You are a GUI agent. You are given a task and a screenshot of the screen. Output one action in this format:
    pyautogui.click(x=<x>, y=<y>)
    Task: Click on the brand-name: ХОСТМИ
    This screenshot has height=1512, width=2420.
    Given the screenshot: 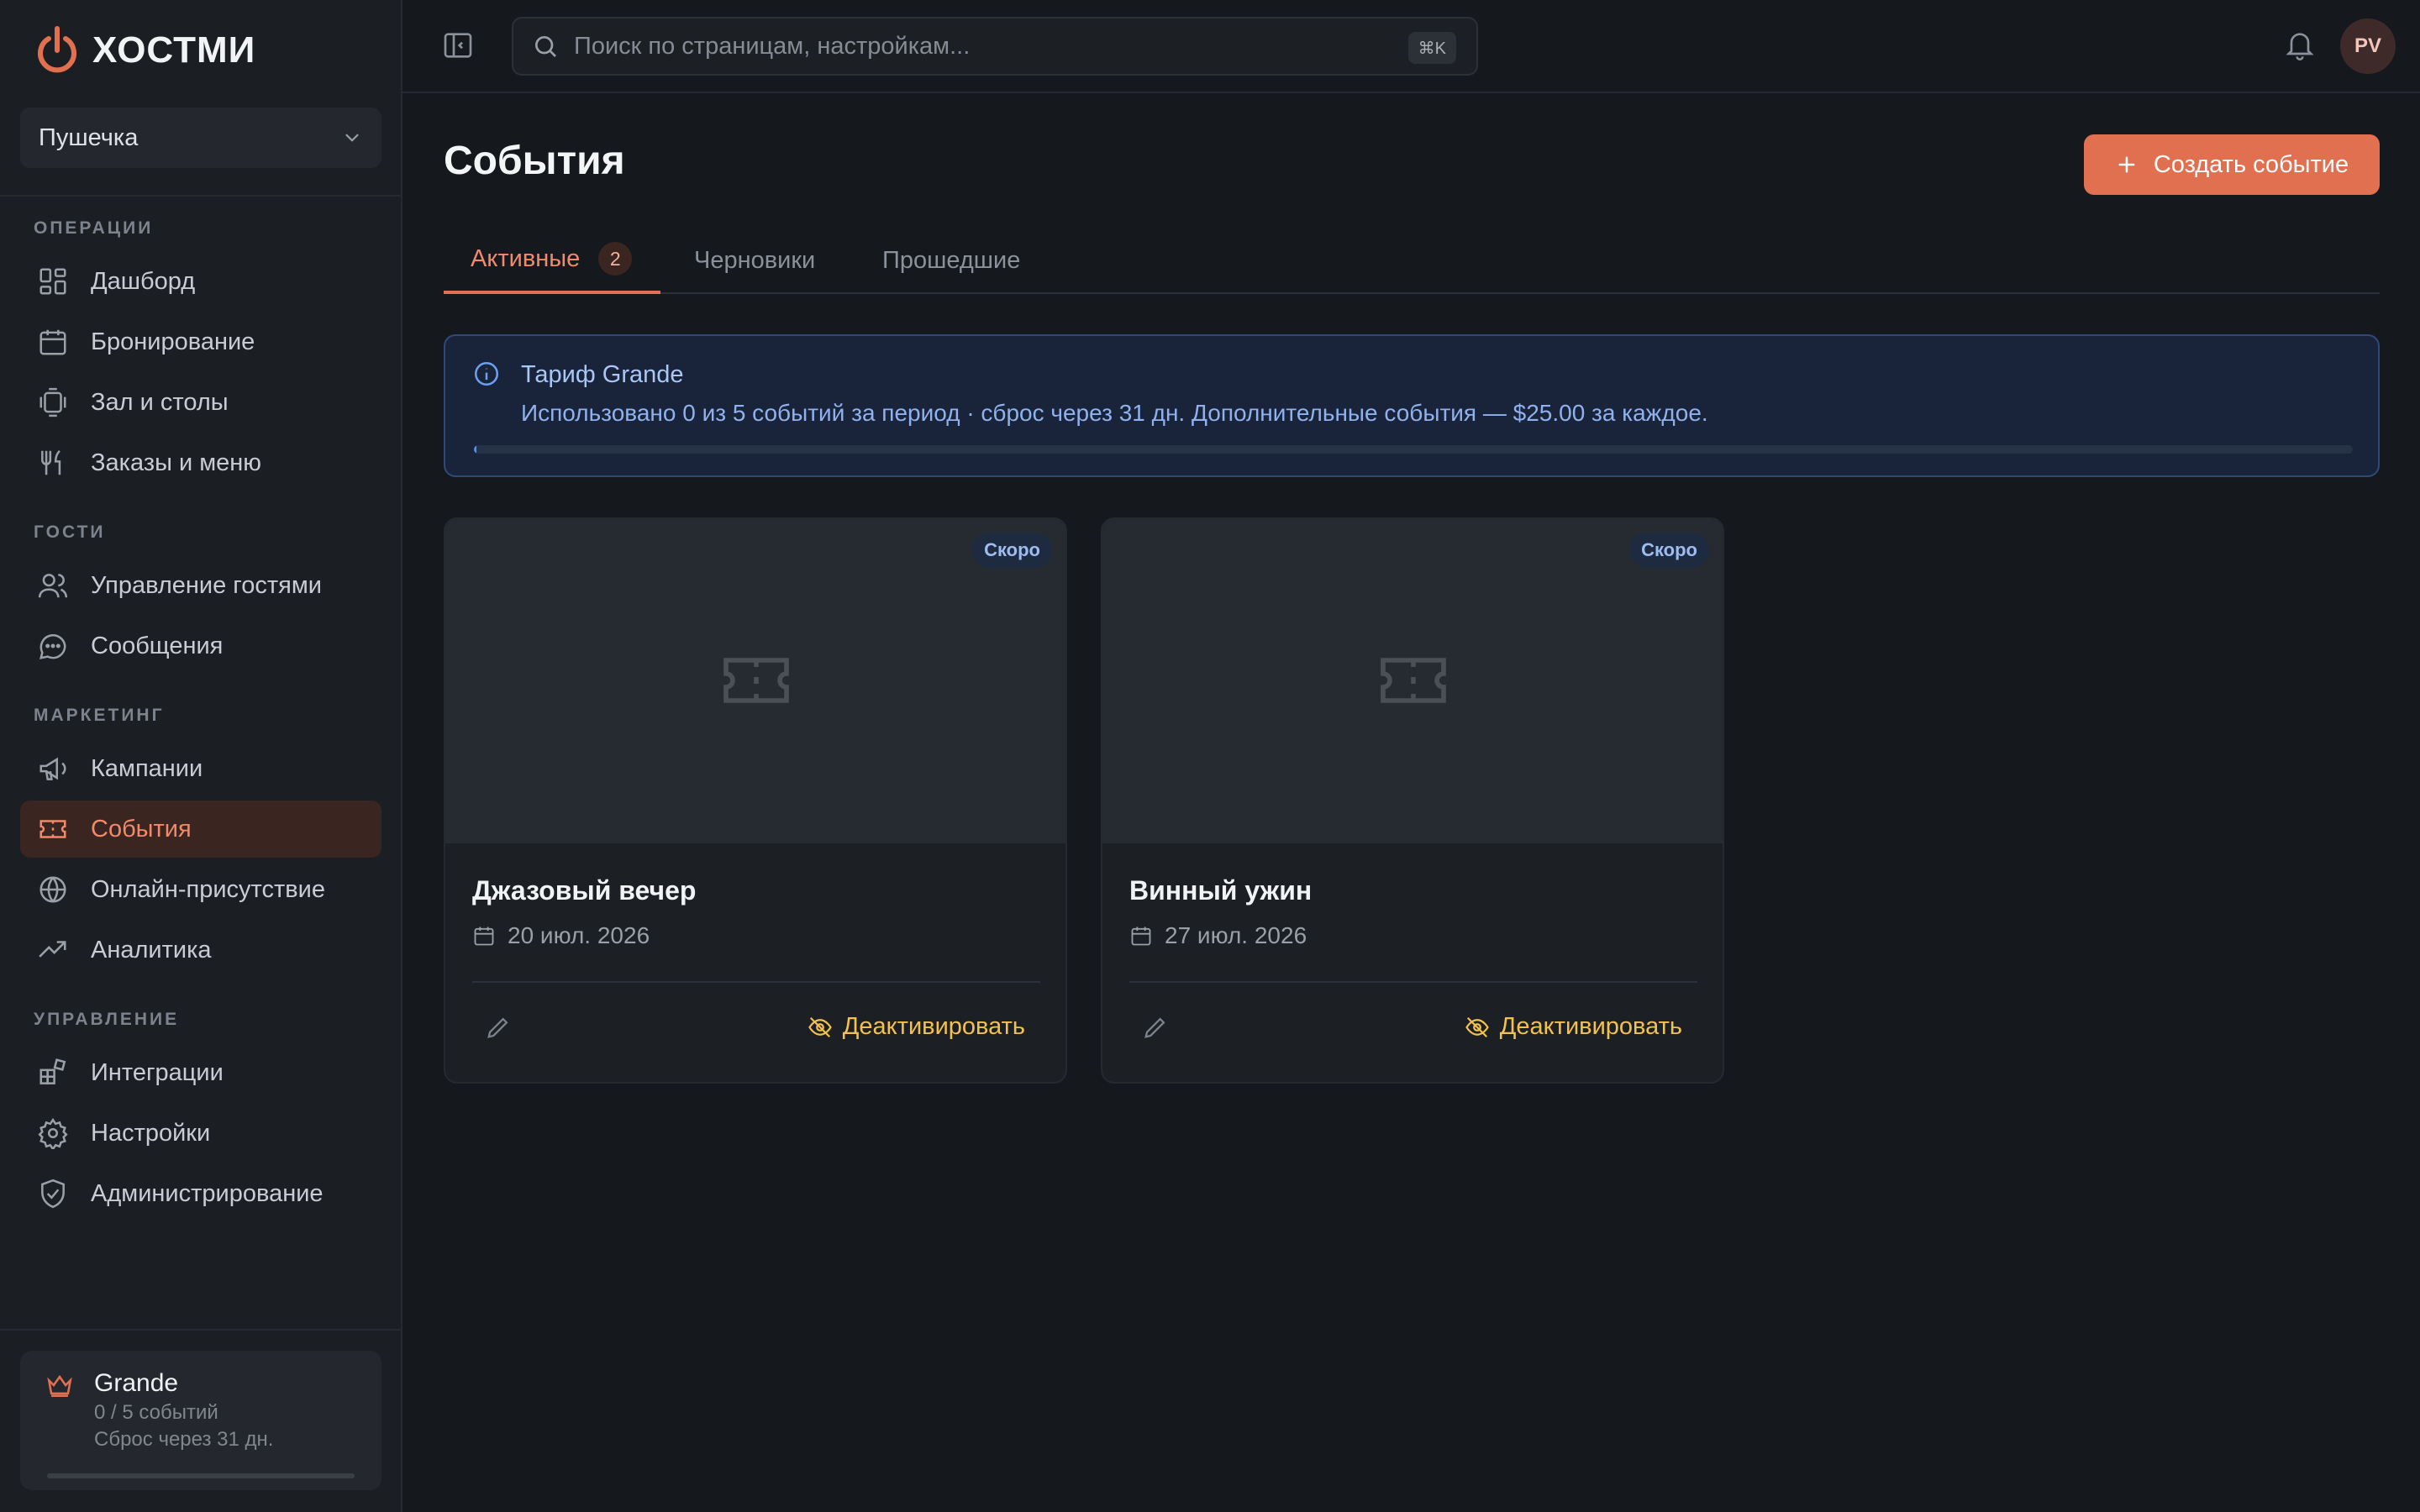 What is the action you would take?
    pyautogui.click(x=174, y=50)
    